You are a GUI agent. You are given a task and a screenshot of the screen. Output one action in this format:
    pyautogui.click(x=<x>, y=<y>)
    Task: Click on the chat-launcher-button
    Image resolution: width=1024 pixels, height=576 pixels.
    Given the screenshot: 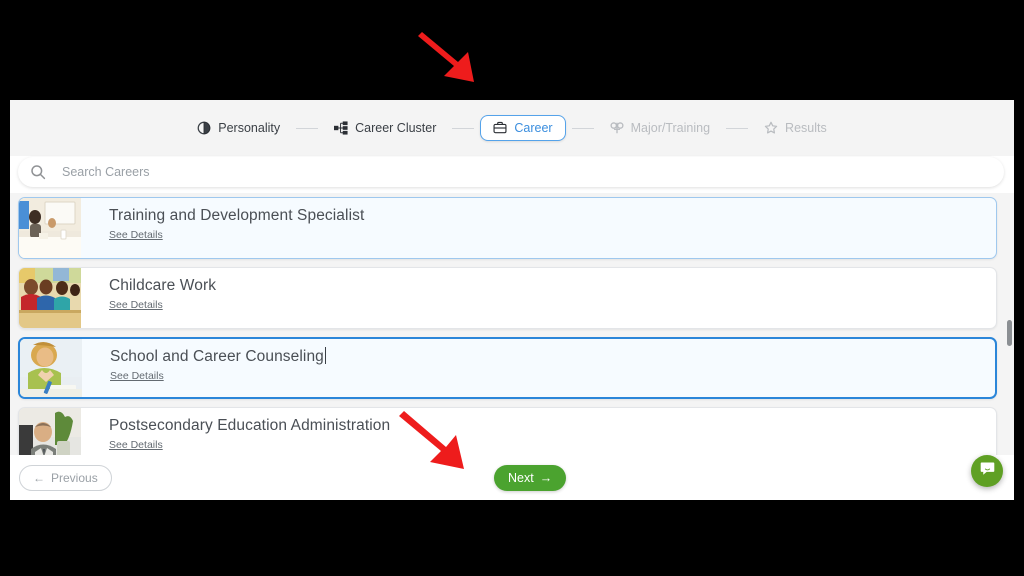 What is the action you would take?
    pyautogui.click(x=987, y=471)
    